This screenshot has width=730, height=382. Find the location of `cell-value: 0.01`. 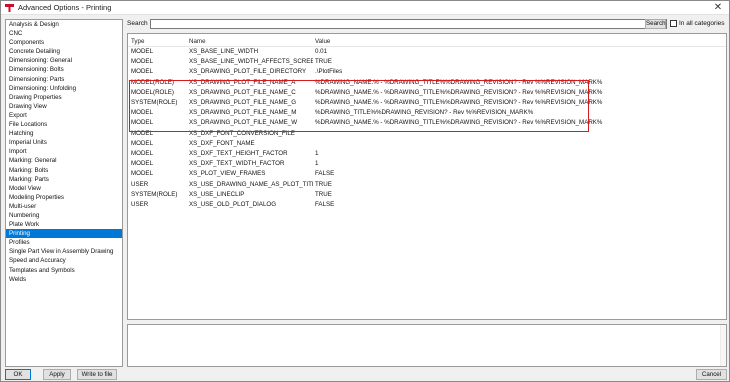

cell-value: 0.01 is located at coordinates (321, 51).